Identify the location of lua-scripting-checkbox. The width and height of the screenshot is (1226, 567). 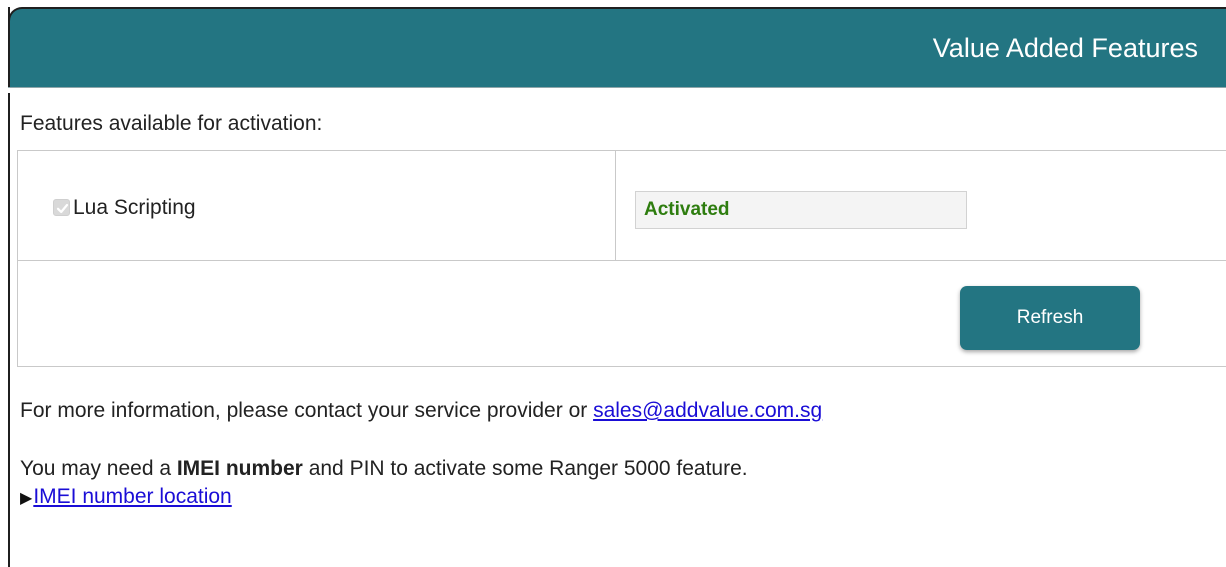
(61, 207).